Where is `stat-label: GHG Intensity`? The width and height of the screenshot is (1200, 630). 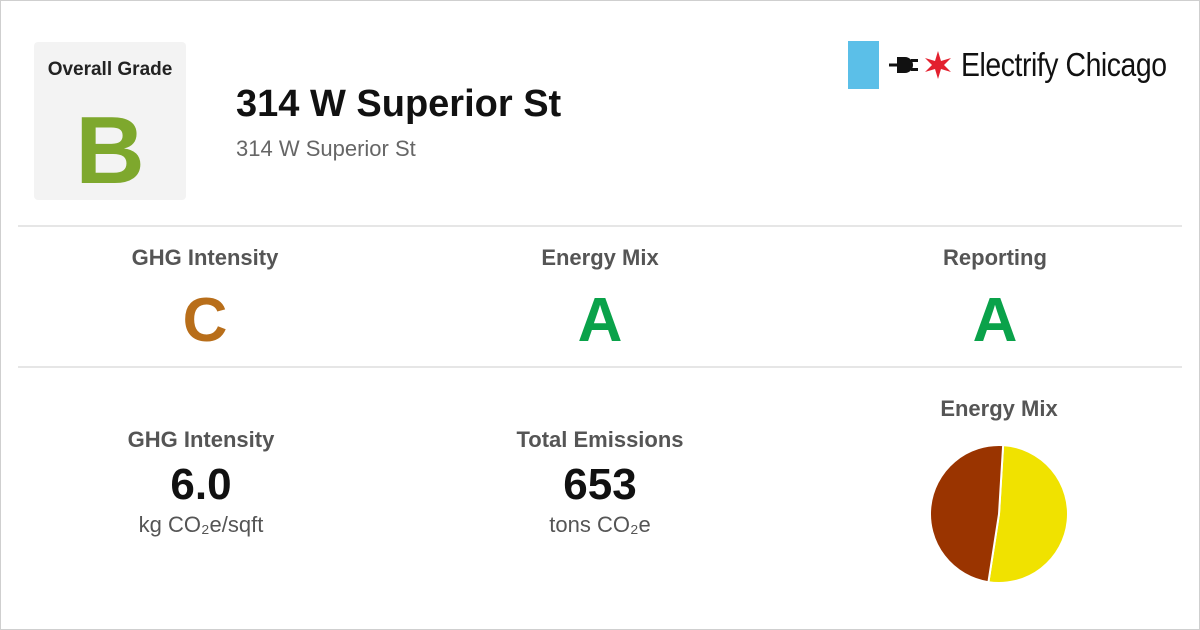
stat-label: GHG Intensity is located at coordinates (201, 439).